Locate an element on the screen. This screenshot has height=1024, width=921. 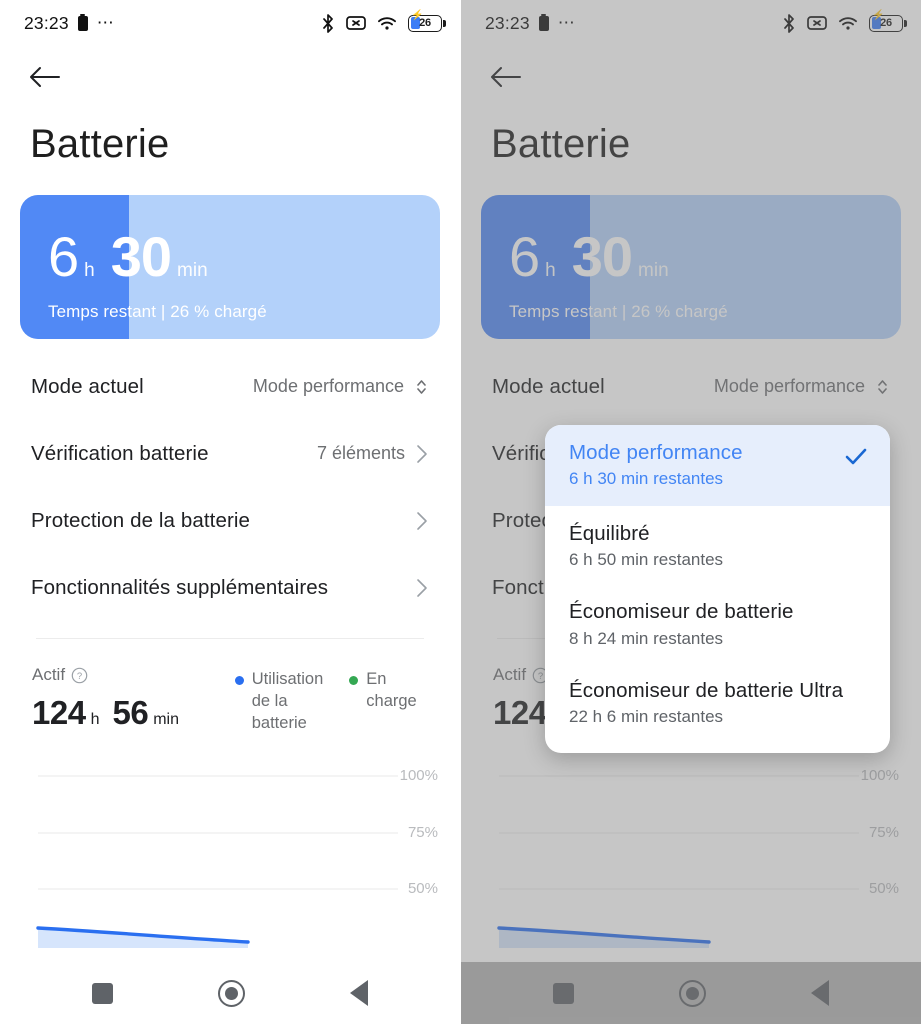
chevron-right-icon is located at coordinates (422, 454).